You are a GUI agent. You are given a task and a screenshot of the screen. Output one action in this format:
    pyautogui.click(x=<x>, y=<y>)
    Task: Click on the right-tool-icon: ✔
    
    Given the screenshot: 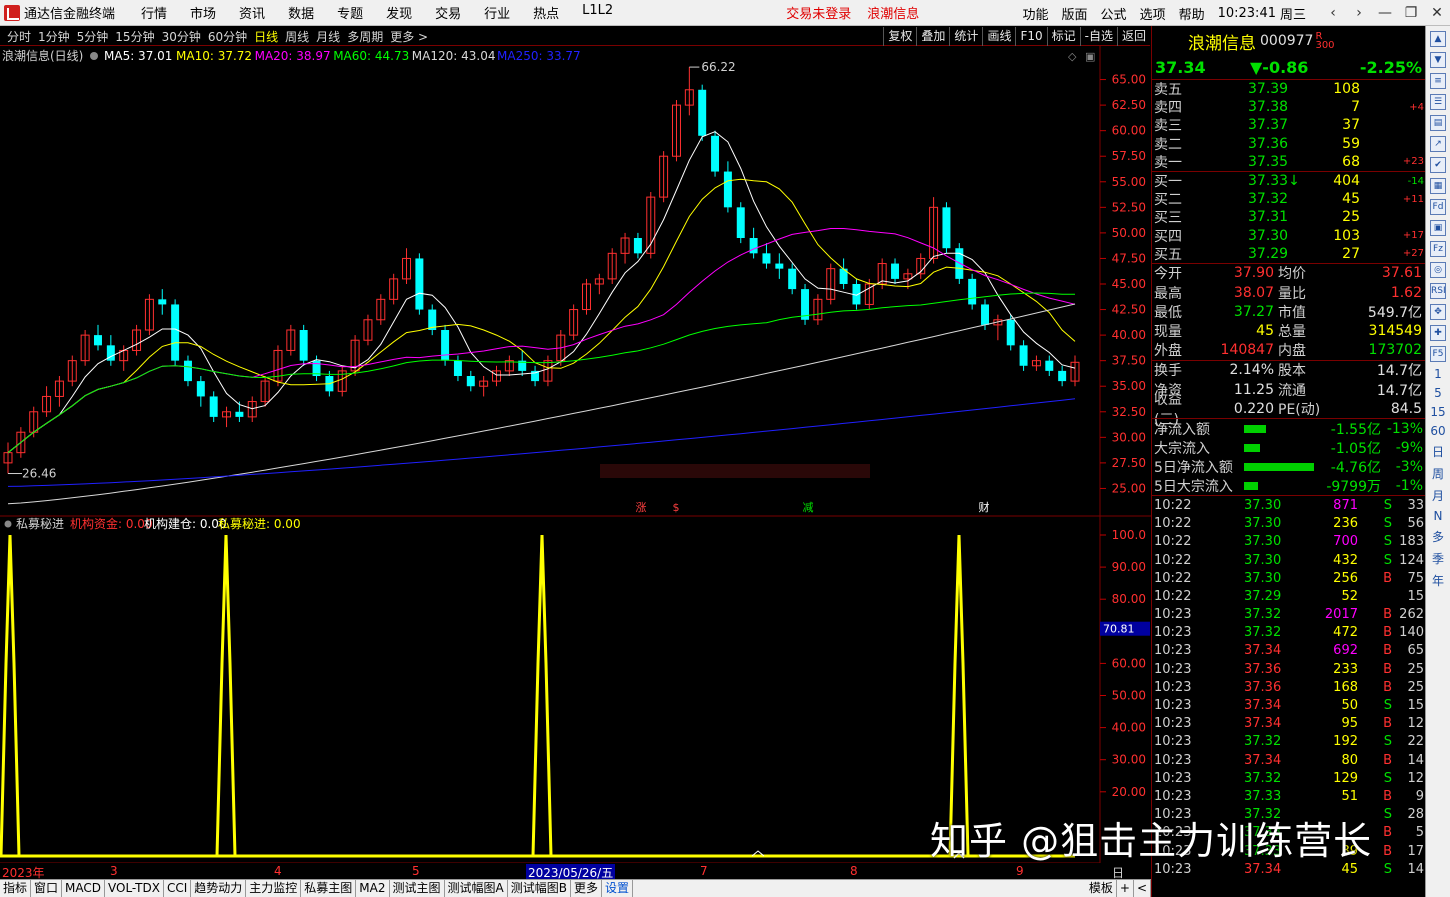 What is the action you would take?
    pyautogui.click(x=1438, y=165)
    